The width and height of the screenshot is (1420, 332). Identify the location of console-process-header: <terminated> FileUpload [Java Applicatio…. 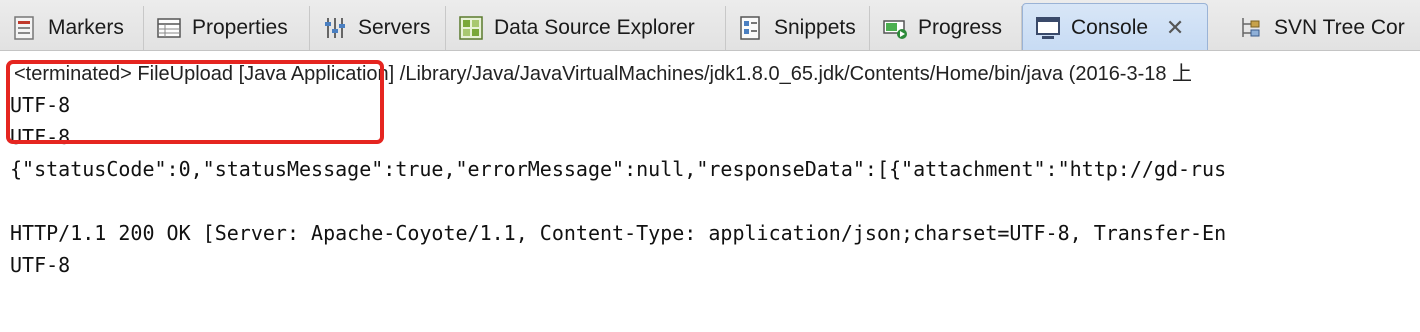
(603, 74).